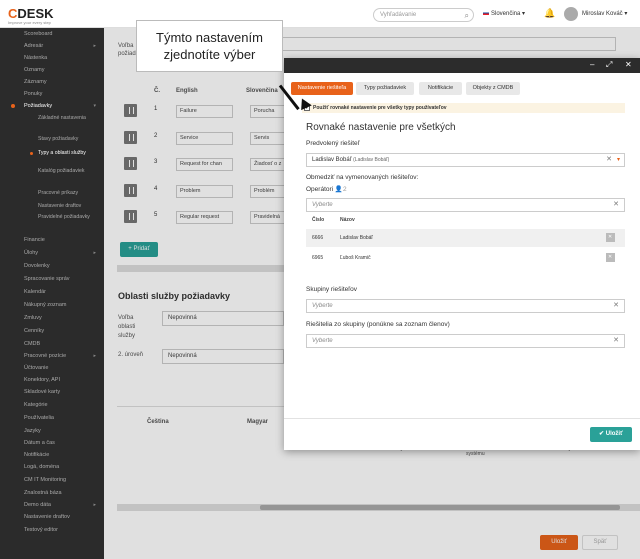  I want to click on table-row: 6965 Ľuboš Kramič, so click(465, 257).